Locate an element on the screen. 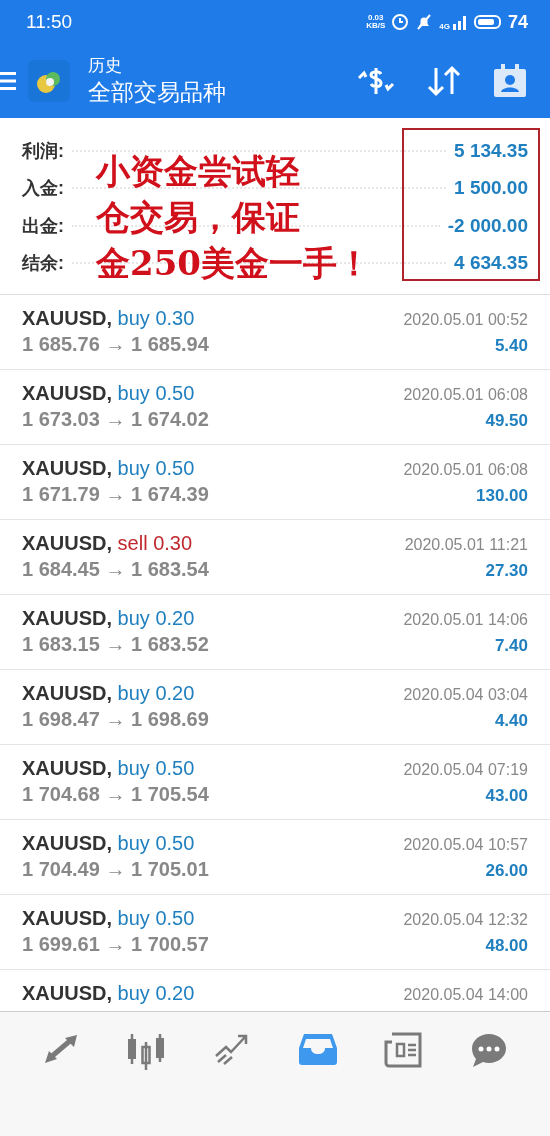  network-type: 4G is located at coordinates (444, 26).